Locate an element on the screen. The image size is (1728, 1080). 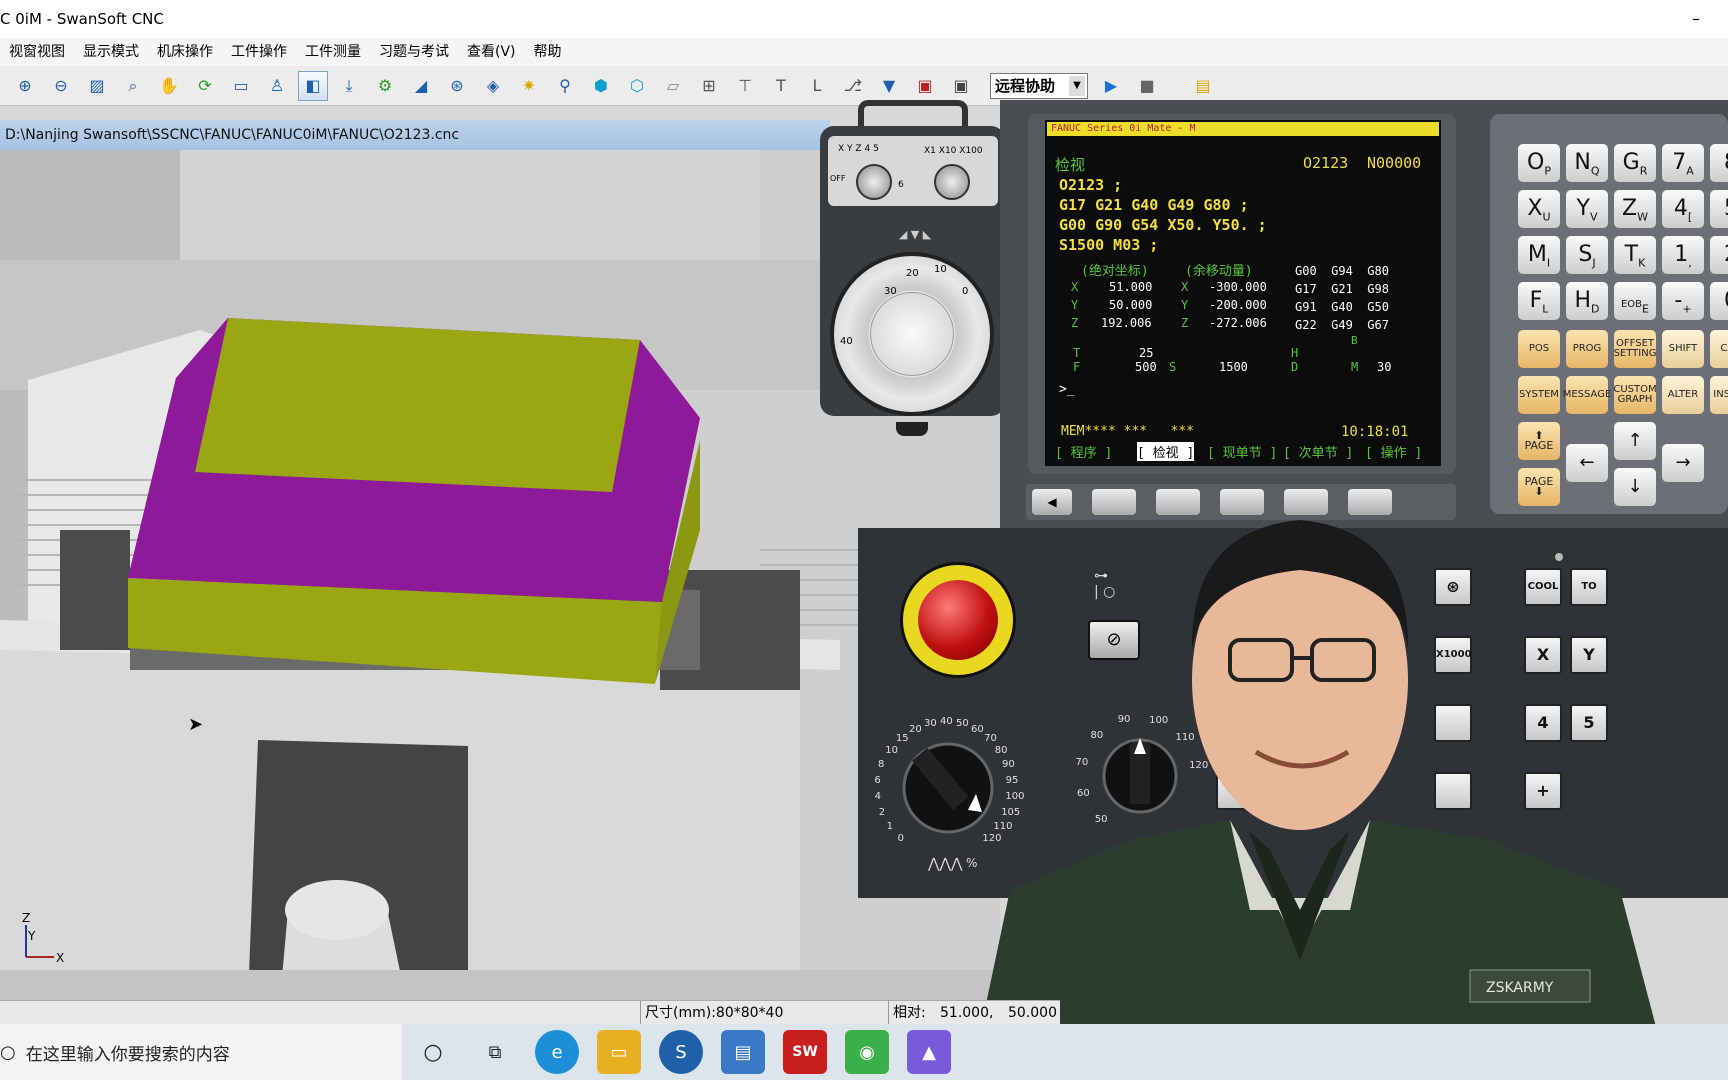
key-5: 5 is located at coordinates (1719, 209).